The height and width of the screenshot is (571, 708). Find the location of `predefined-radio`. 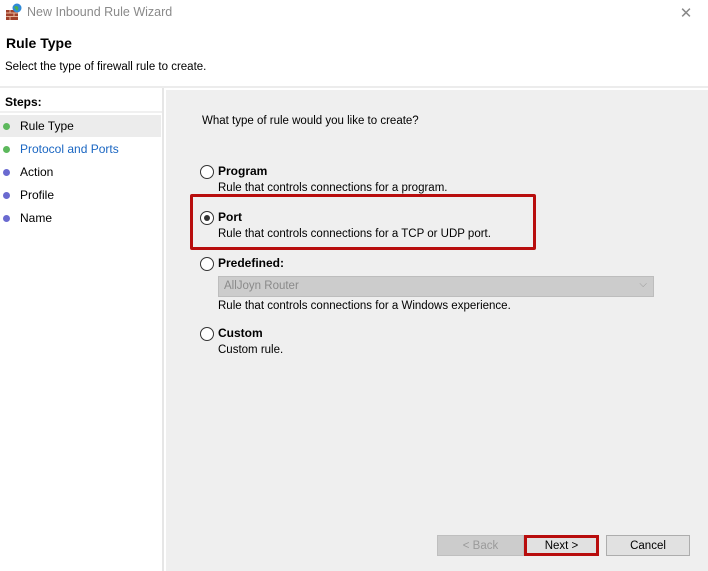

predefined-radio is located at coordinates (207, 264).